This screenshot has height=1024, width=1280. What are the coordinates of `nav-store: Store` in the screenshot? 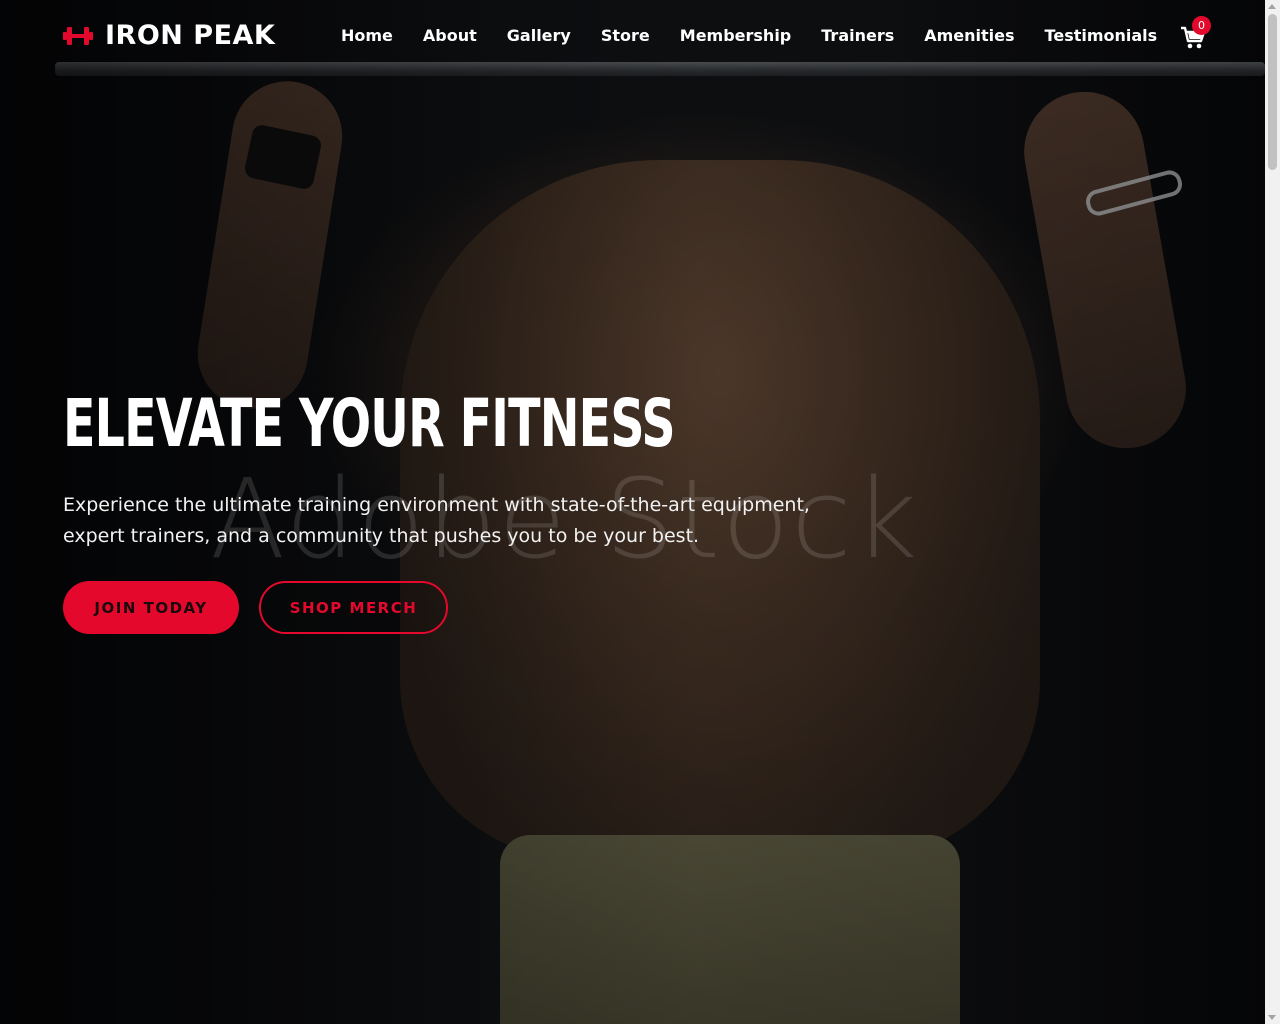 It's located at (625, 35).